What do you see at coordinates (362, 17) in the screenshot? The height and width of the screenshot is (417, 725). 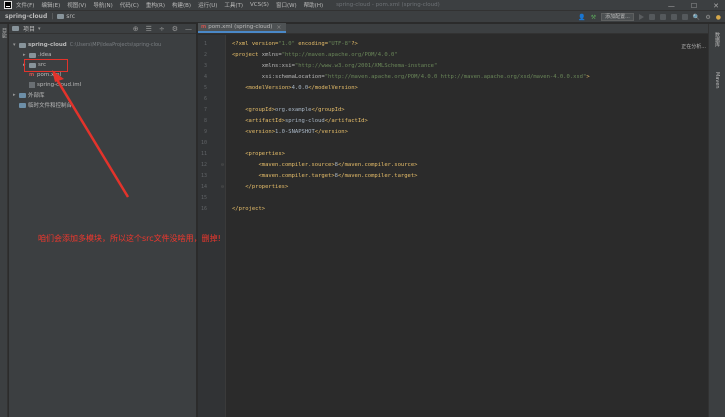 I see `navigation-bar: spring-cloud | src 👤 ⚒ 添加配置... 🔍 ⚙ ●` at bounding box center [362, 17].